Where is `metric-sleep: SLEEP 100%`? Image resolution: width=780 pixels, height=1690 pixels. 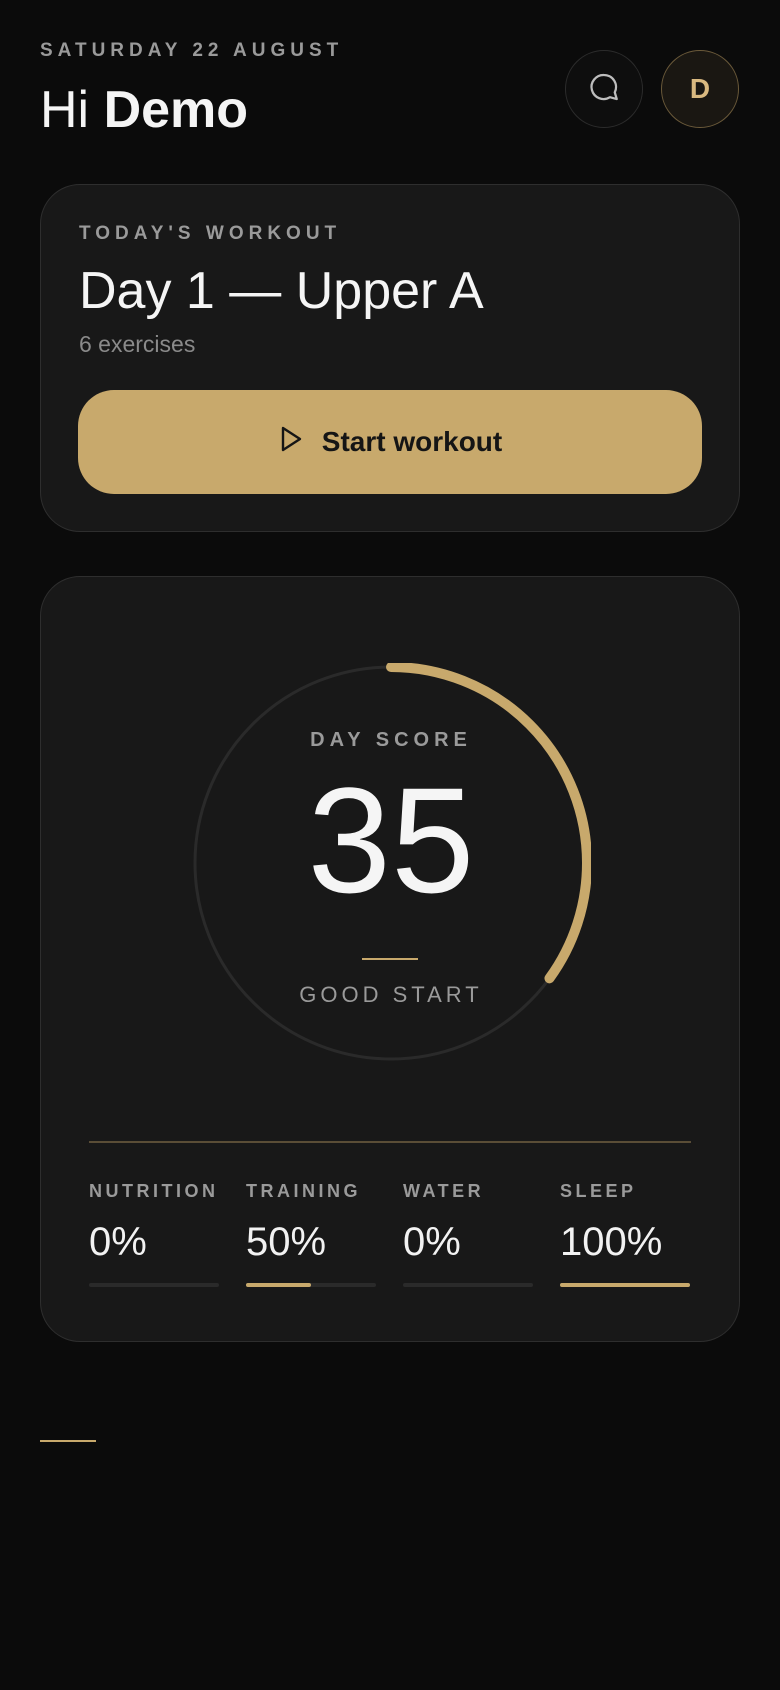
metric-sleep: SLEEP 100% is located at coordinates (625, 1234).